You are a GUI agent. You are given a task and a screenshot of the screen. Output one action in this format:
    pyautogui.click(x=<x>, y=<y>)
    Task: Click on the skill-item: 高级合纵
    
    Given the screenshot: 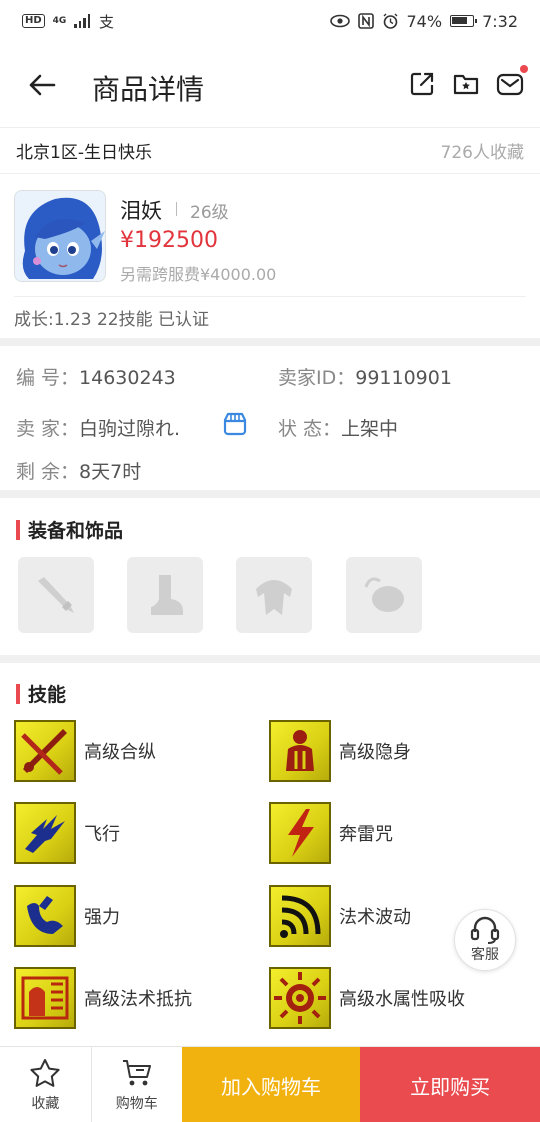 What is the action you would take?
    pyautogui.click(x=85, y=751)
    